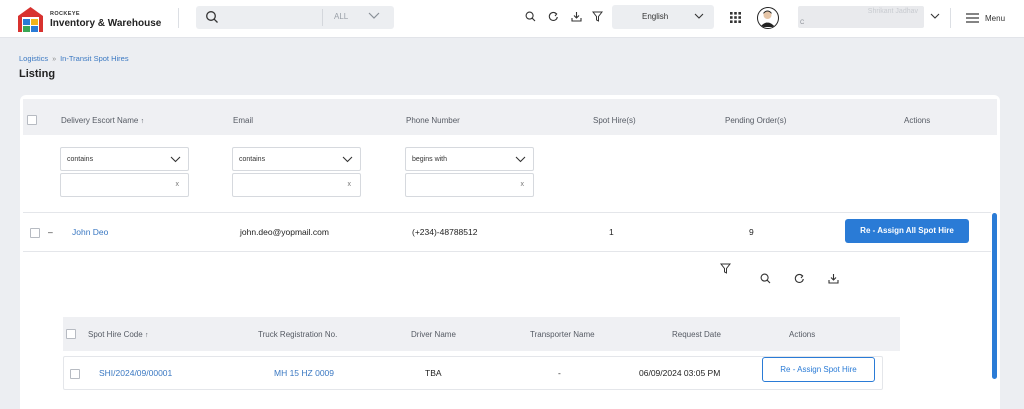 This screenshot has width=1024, height=409. What do you see at coordinates (30, 19) in the screenshot?
I see `rockeye-logo-icon` at bounding box center [30, 19].